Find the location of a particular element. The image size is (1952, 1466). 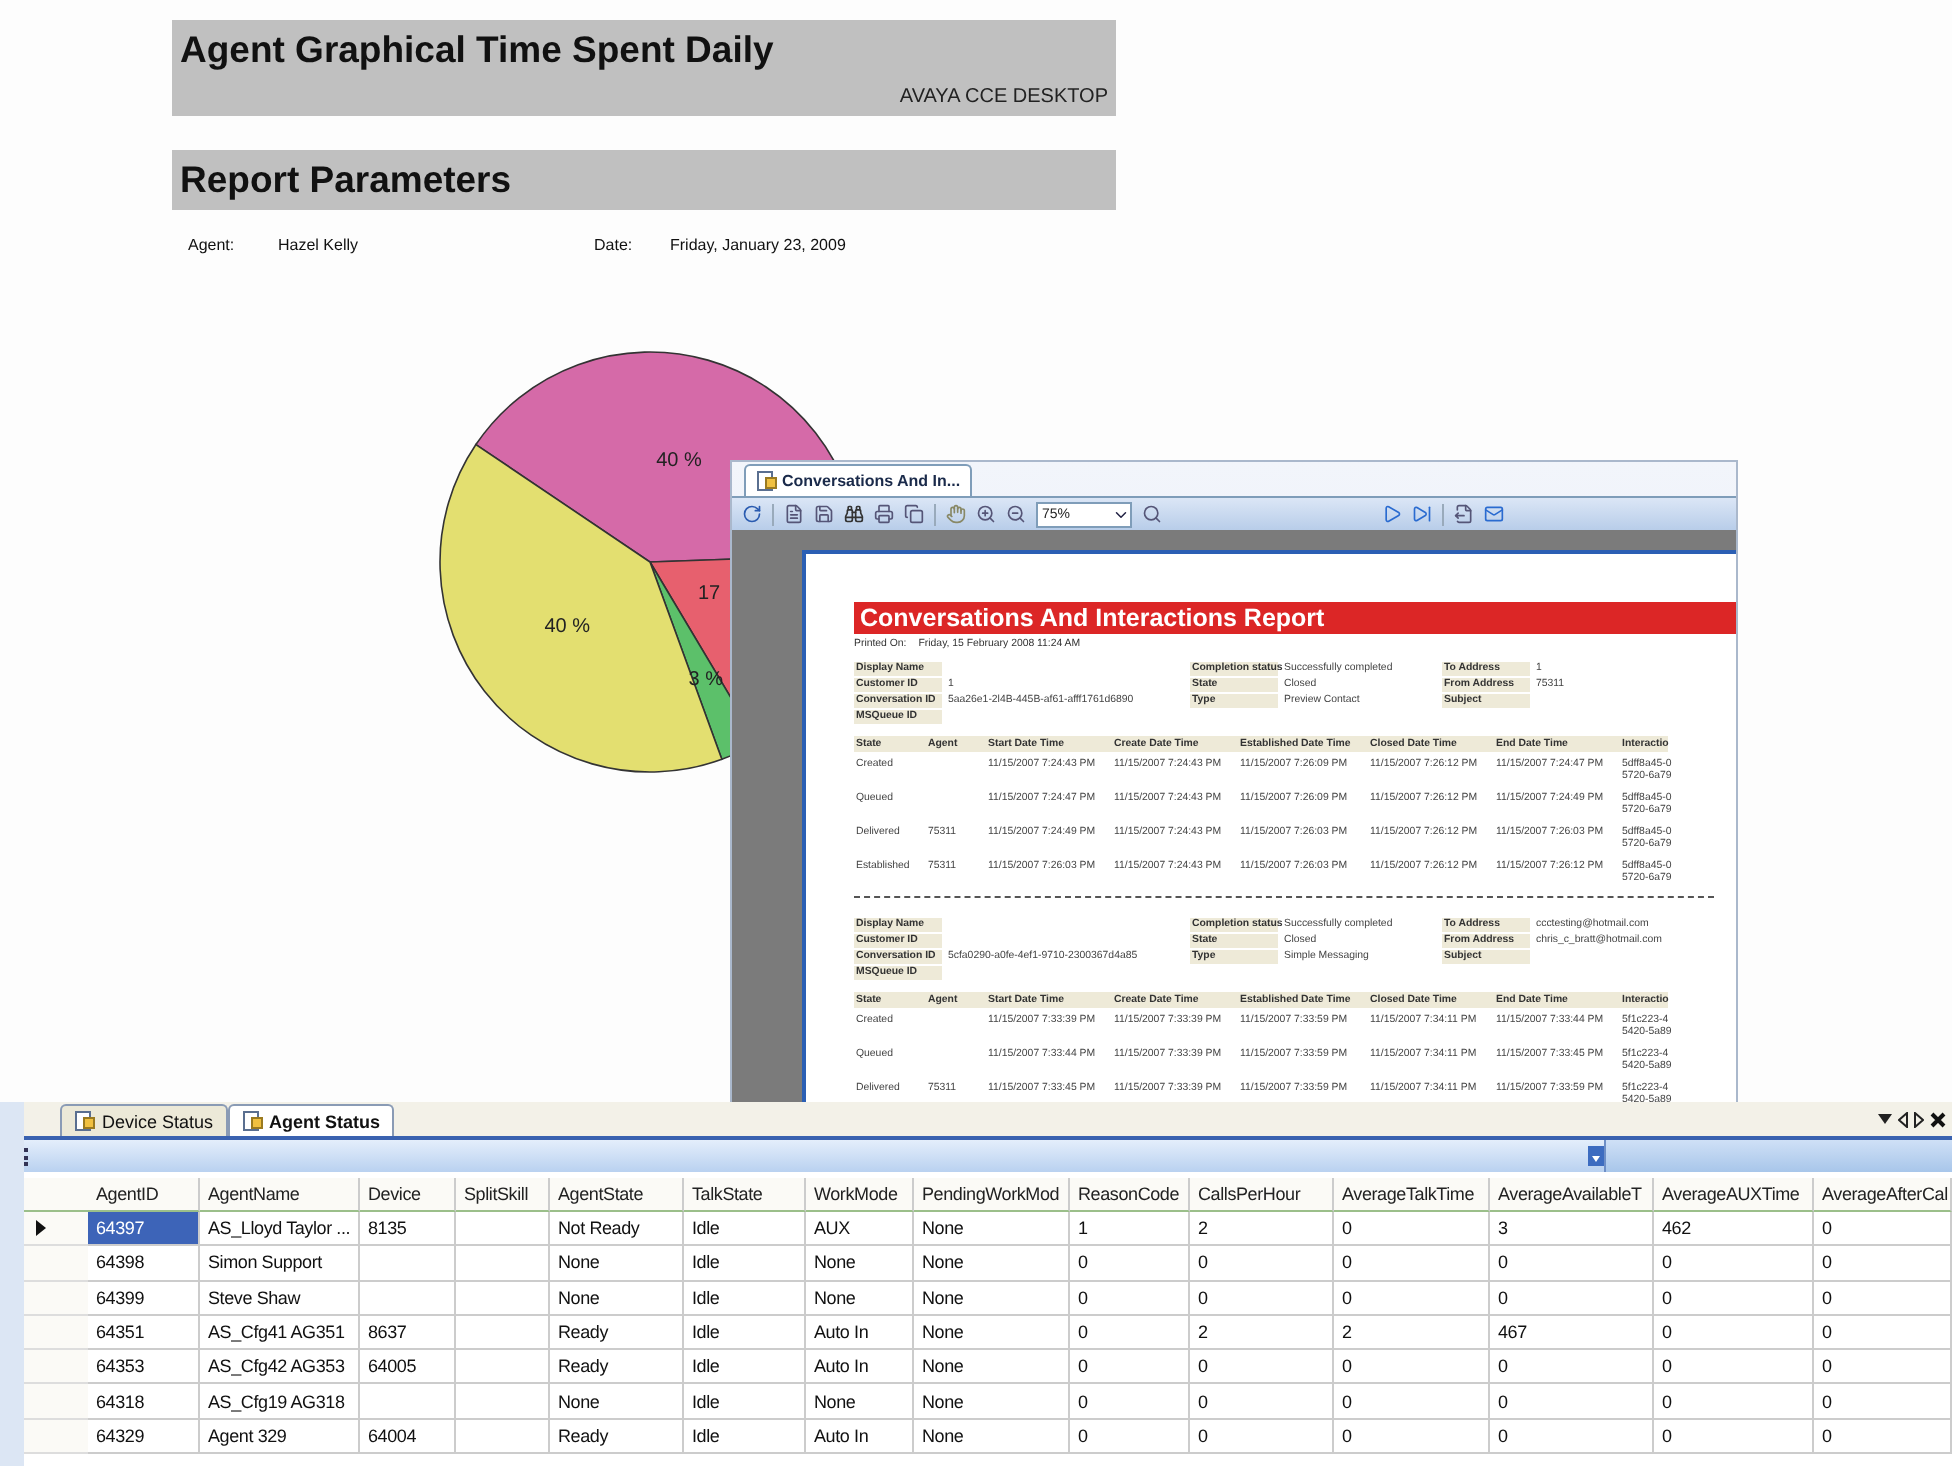

param-value: Friday, January 23, 2009 is located at coordinates (759, 245).